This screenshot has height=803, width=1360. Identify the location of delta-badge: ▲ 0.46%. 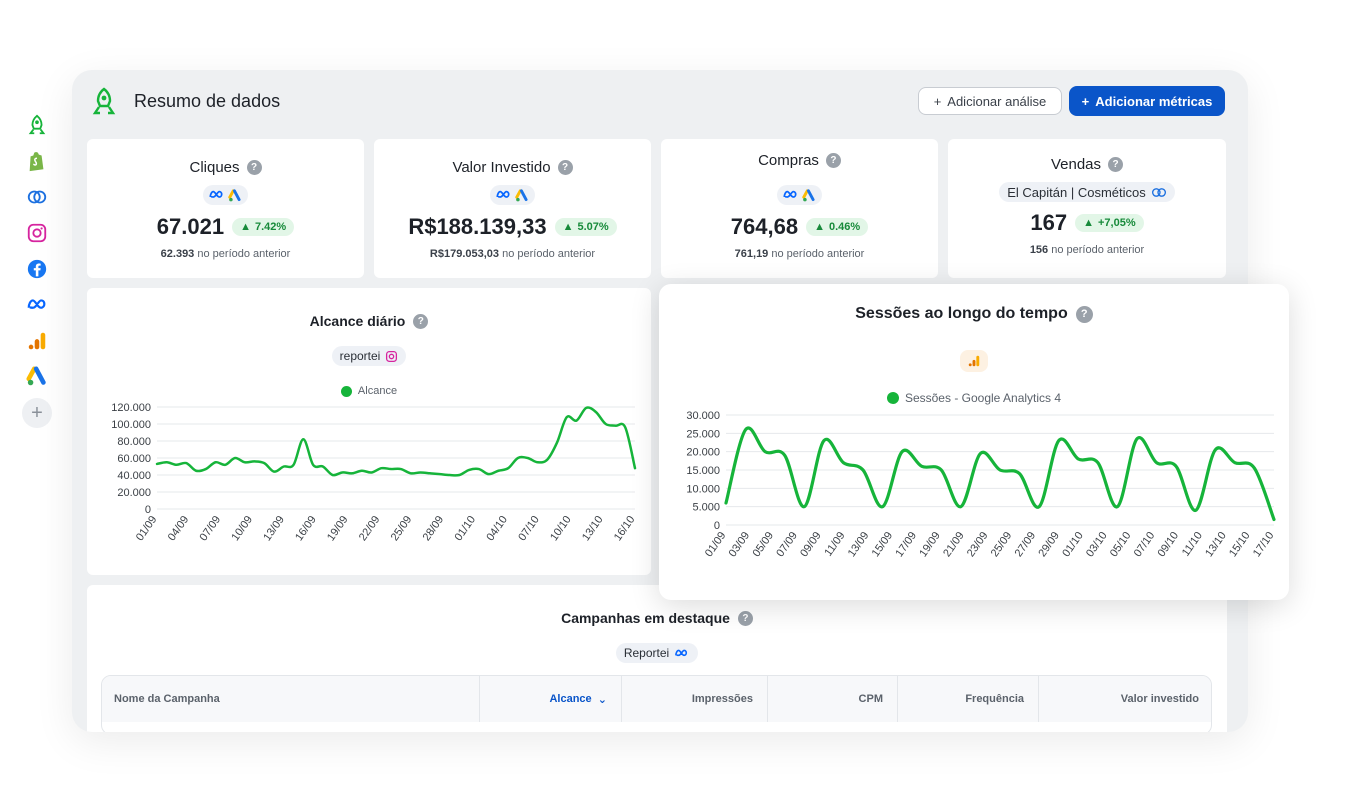
(837, 227).